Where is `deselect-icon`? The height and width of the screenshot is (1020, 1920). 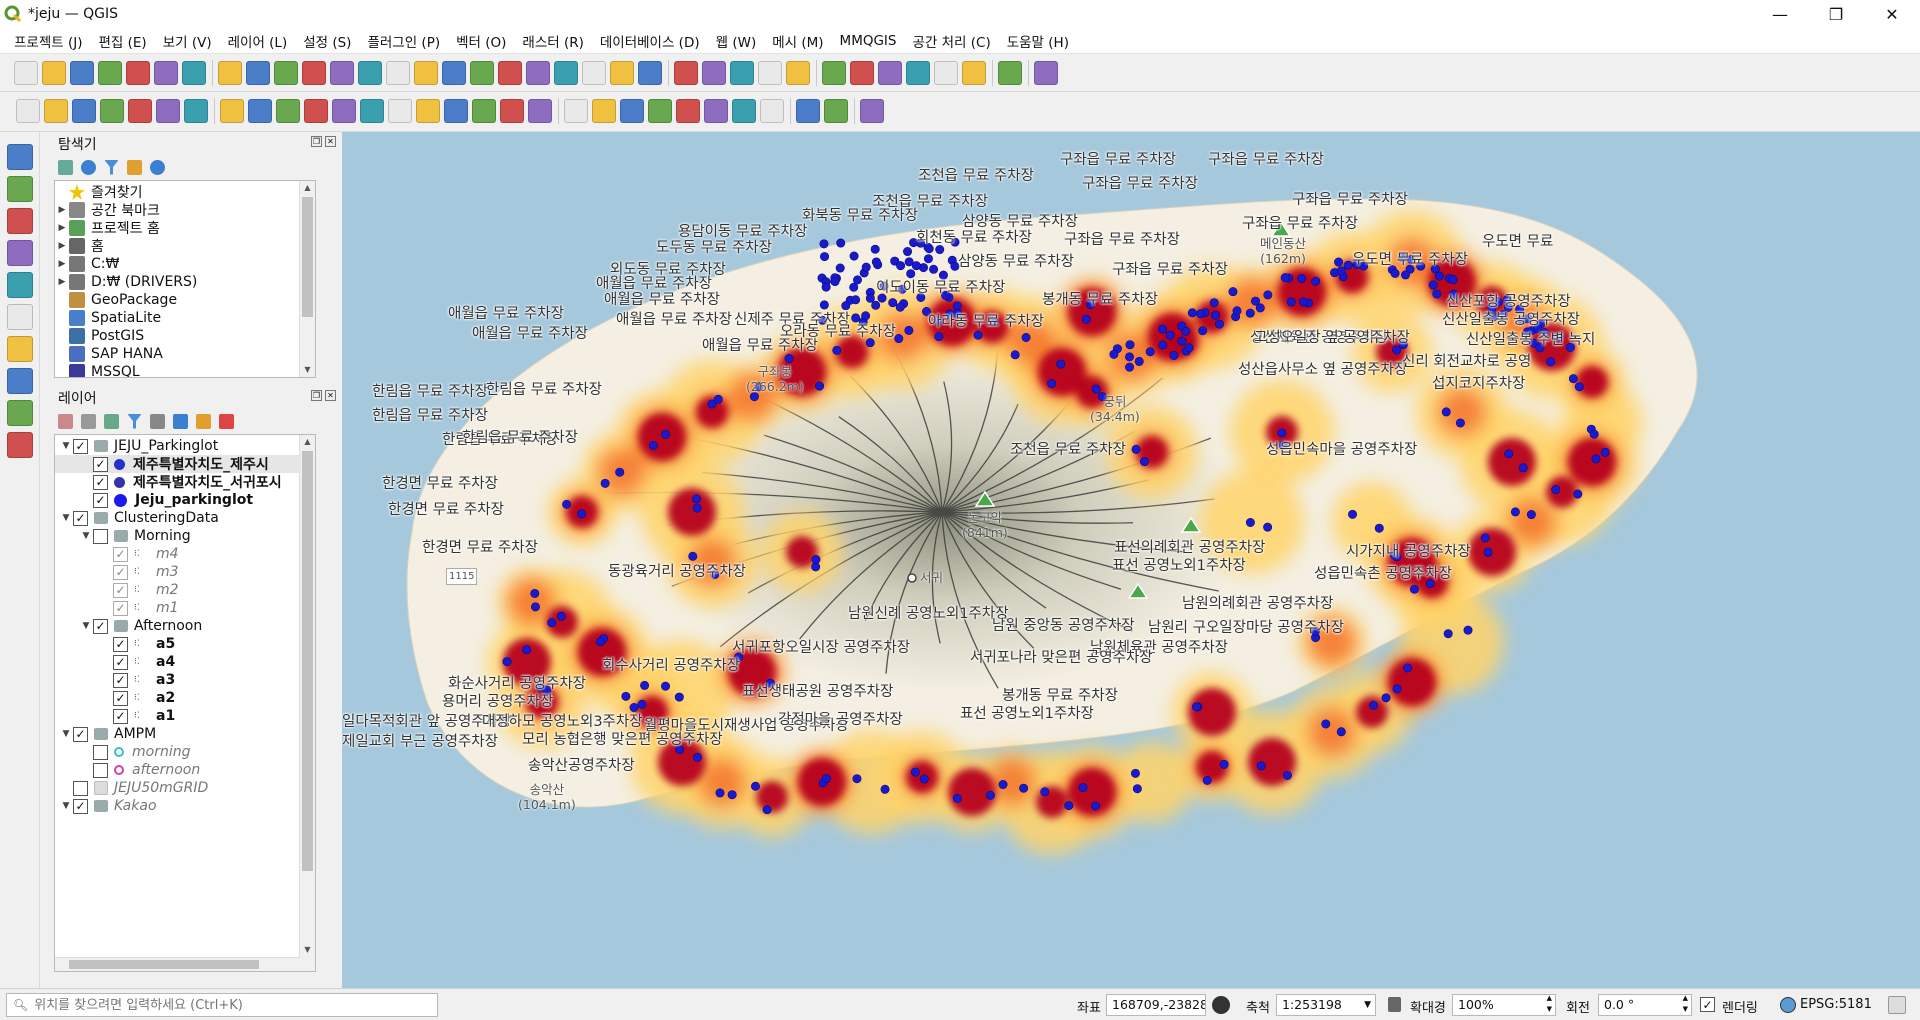 deselect-icon is located at coordinates (742, 73).